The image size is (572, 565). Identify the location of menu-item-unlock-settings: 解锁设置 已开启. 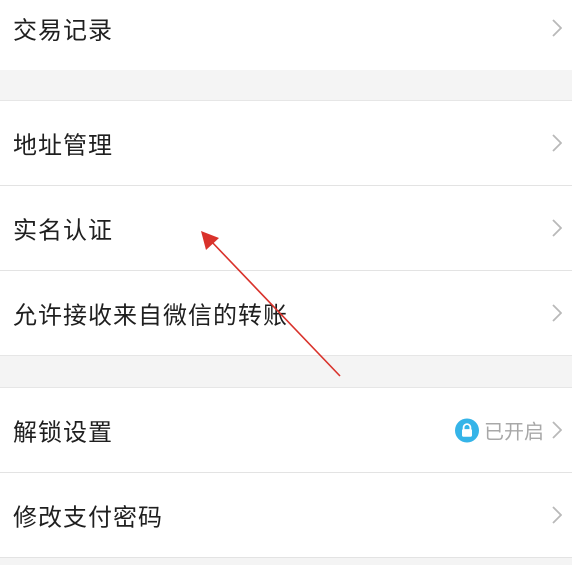
(286, 430).